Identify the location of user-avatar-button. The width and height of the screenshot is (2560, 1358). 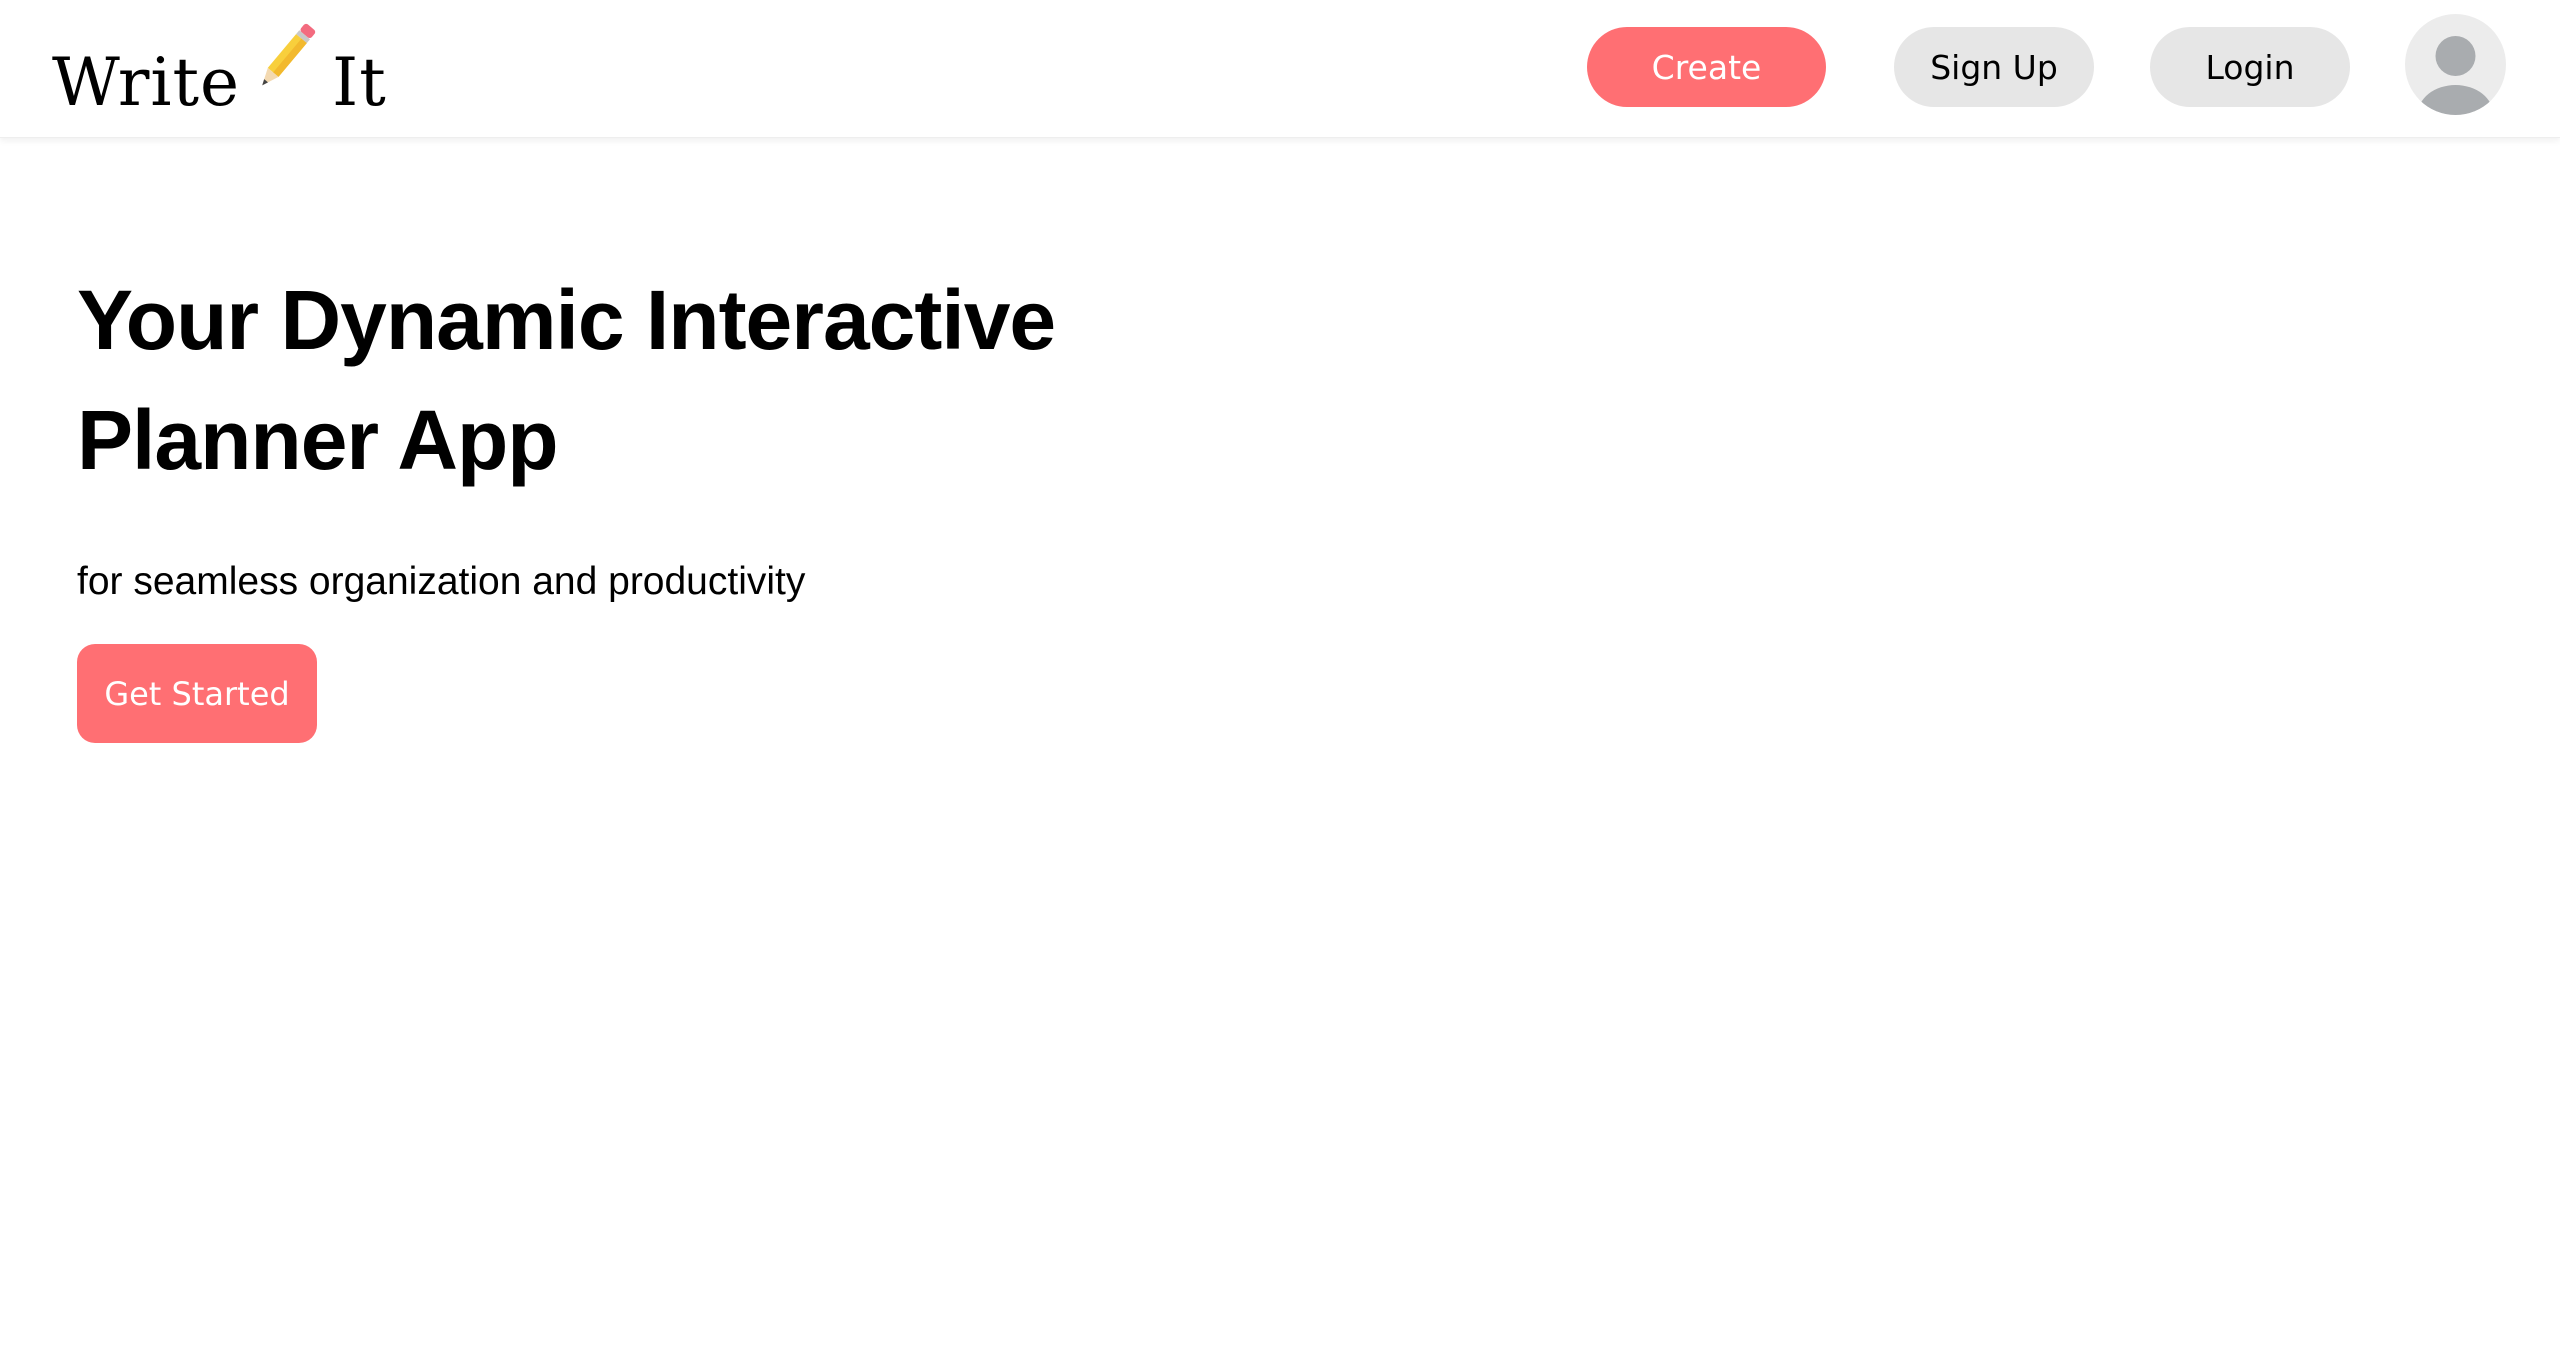
(2455, 64).